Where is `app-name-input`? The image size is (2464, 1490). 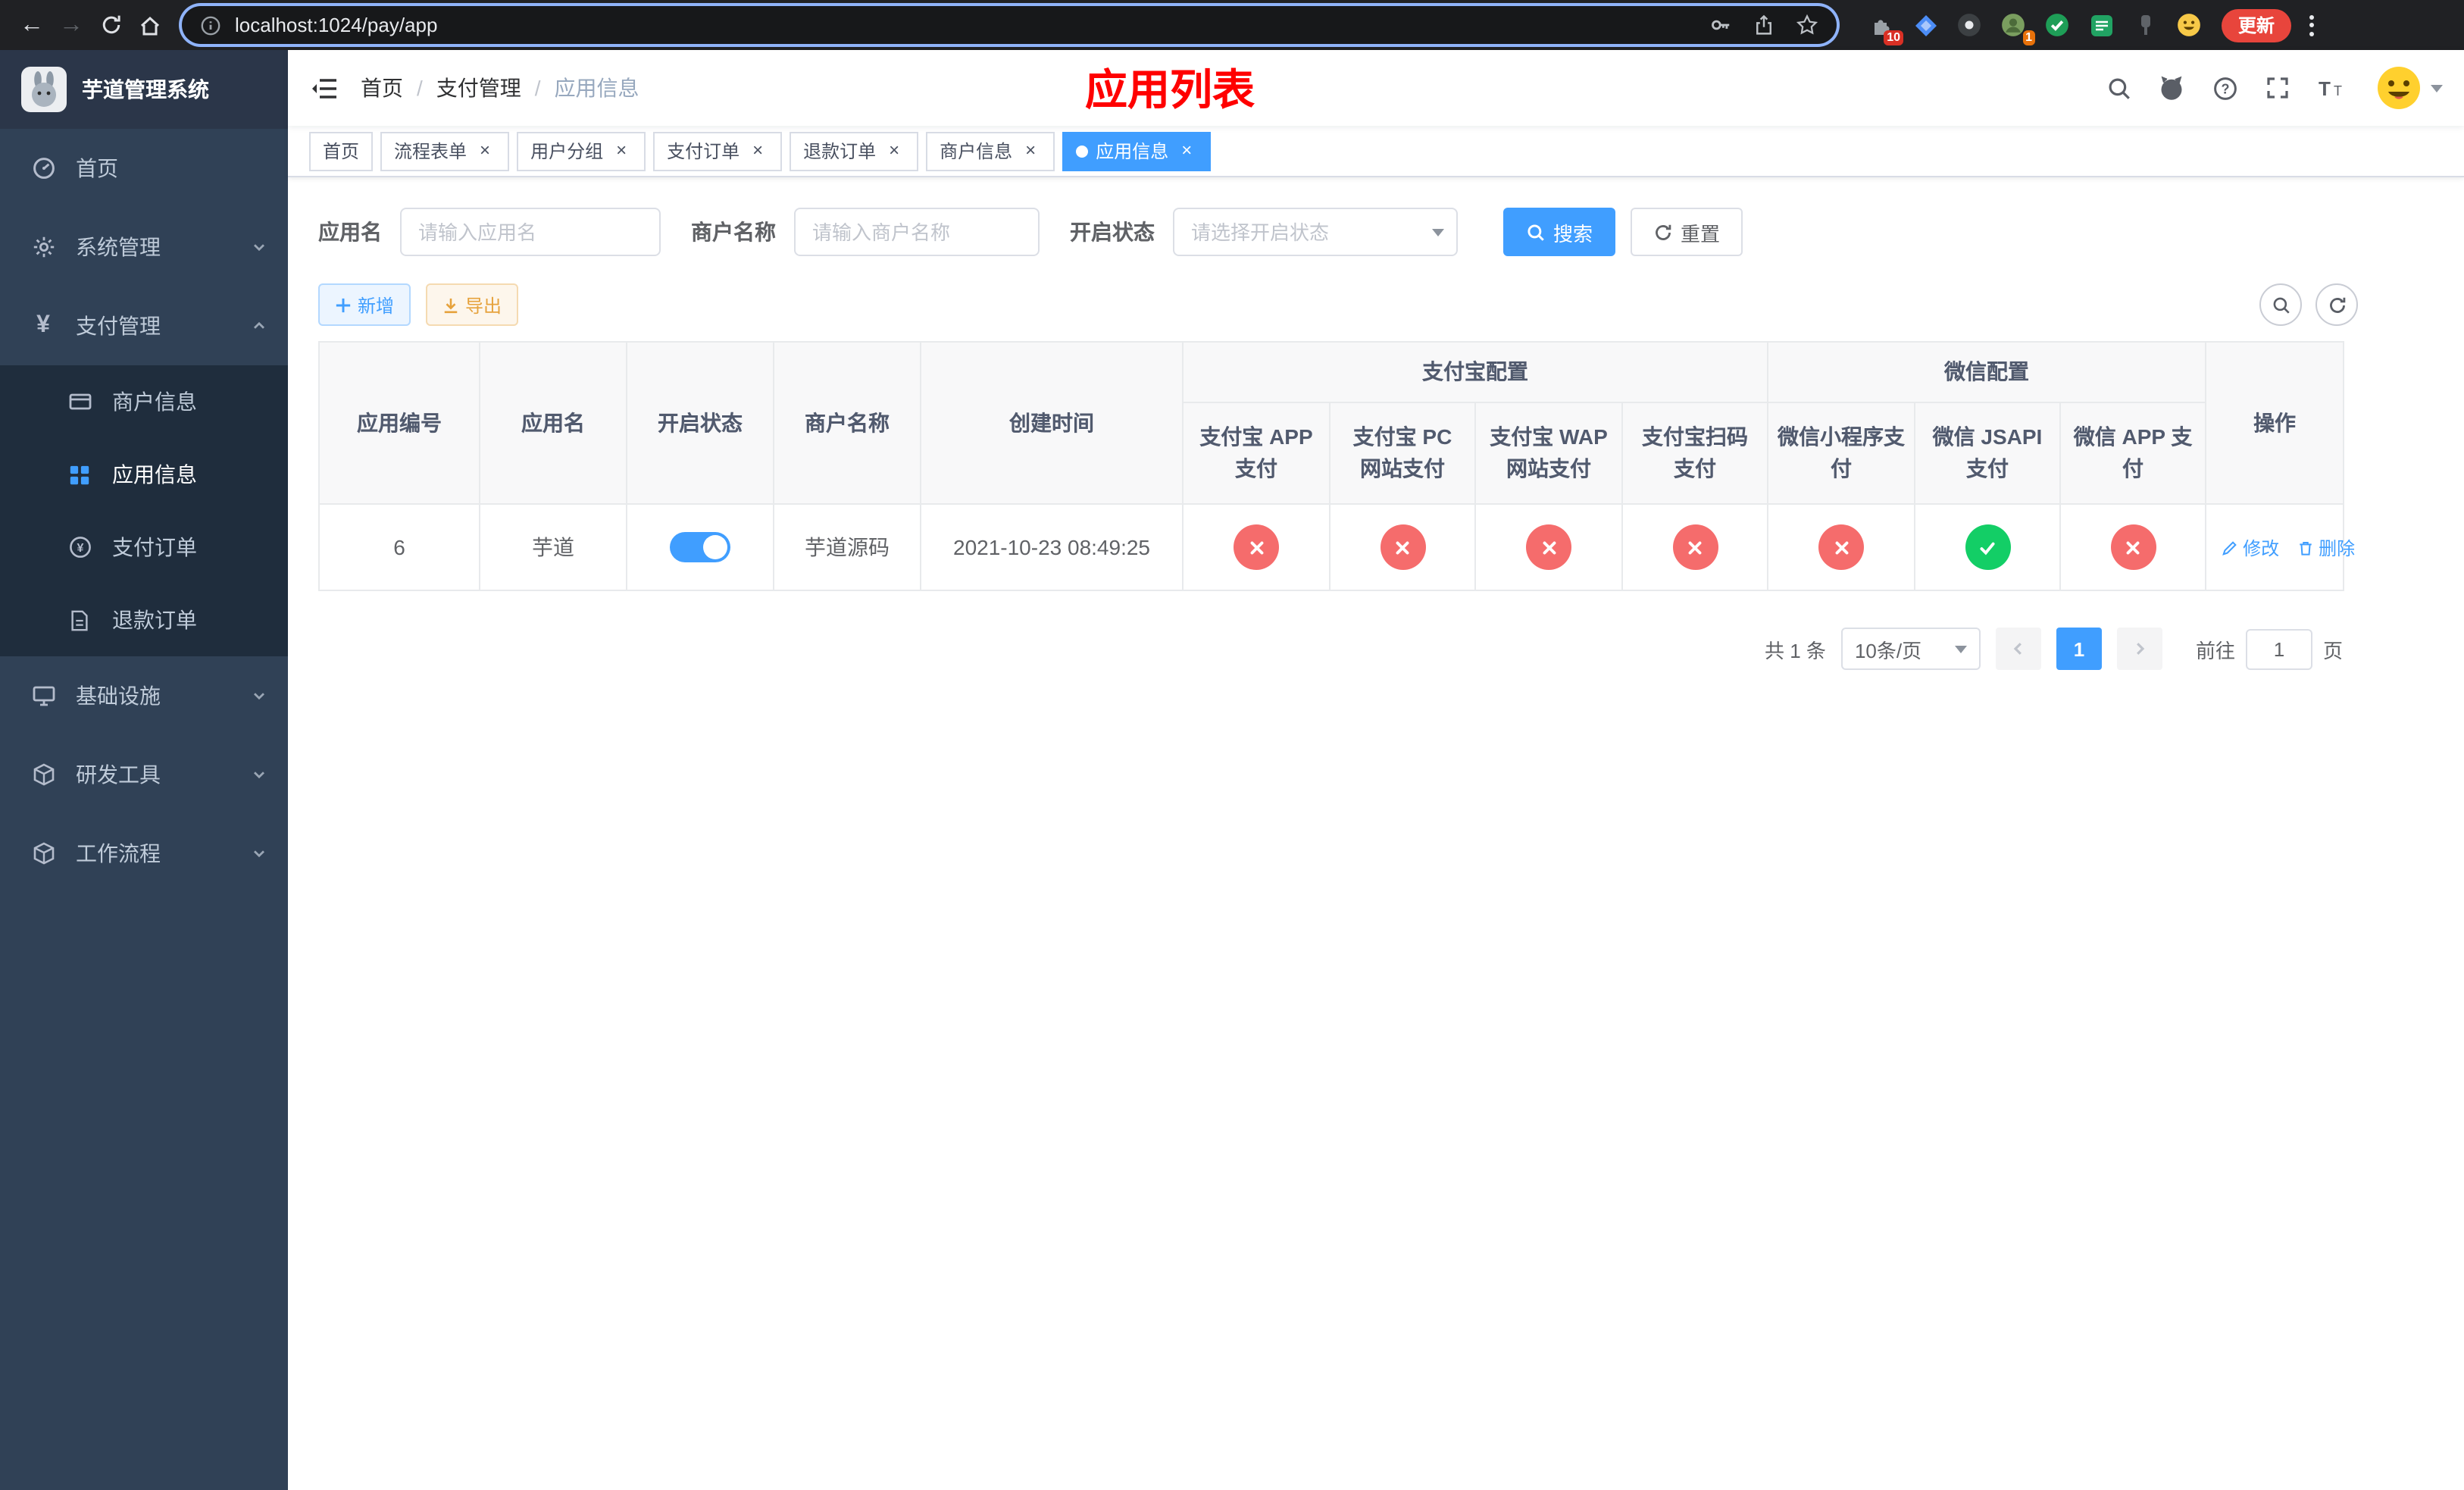
app-name-input is located at coordinates (530, 232).